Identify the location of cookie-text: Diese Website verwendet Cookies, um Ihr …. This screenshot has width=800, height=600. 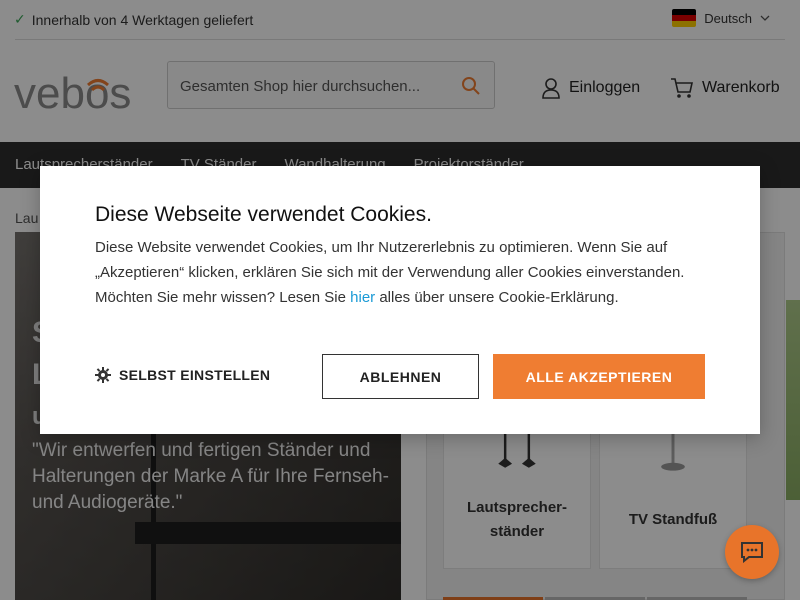
(390, 272).